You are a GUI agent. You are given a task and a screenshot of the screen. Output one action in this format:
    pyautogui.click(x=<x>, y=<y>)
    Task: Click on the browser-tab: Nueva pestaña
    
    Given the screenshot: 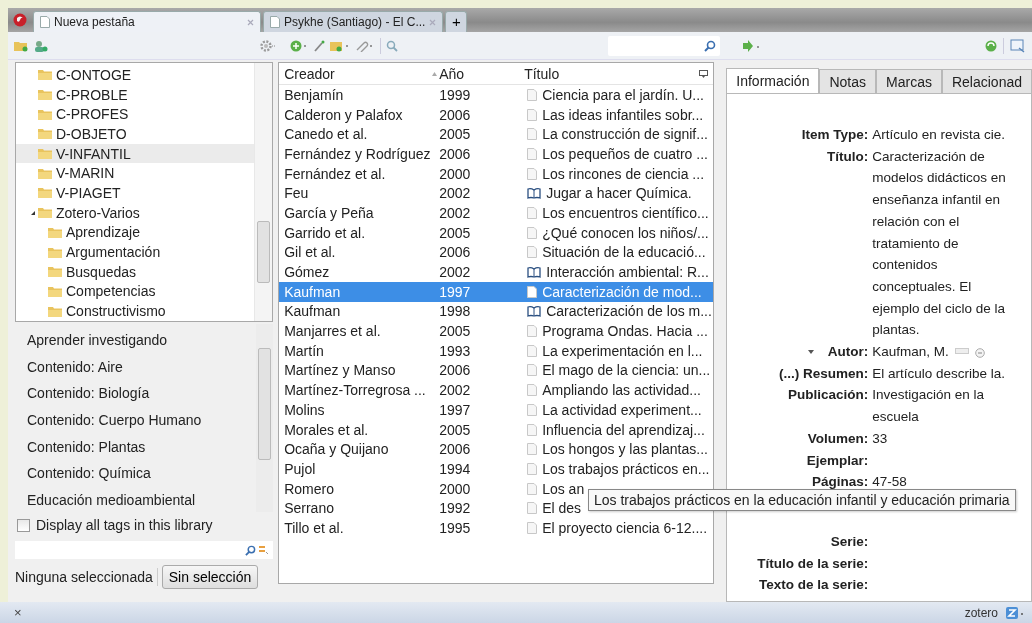 What is the action you would take?
    pyautogui.click(x=147, y=21)
    